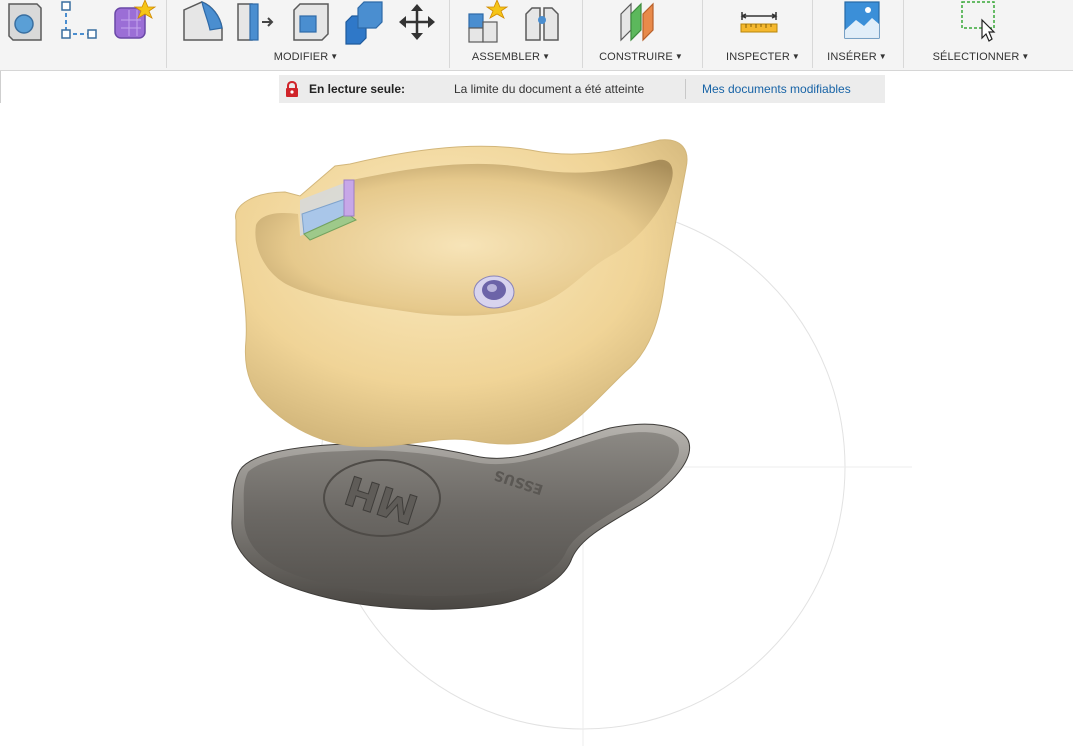 Image resolution: width=1073 pixels, height=746 pixels. I want to click on assembler-menu: ASSEMBLER ▼, so click(511, 57).